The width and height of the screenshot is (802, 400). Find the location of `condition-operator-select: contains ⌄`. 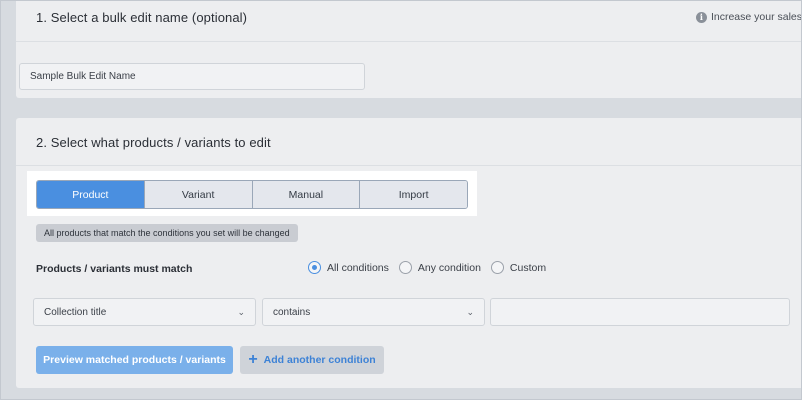

condition-operator-select: contains ⌄ is located at coordinates (373, 312).